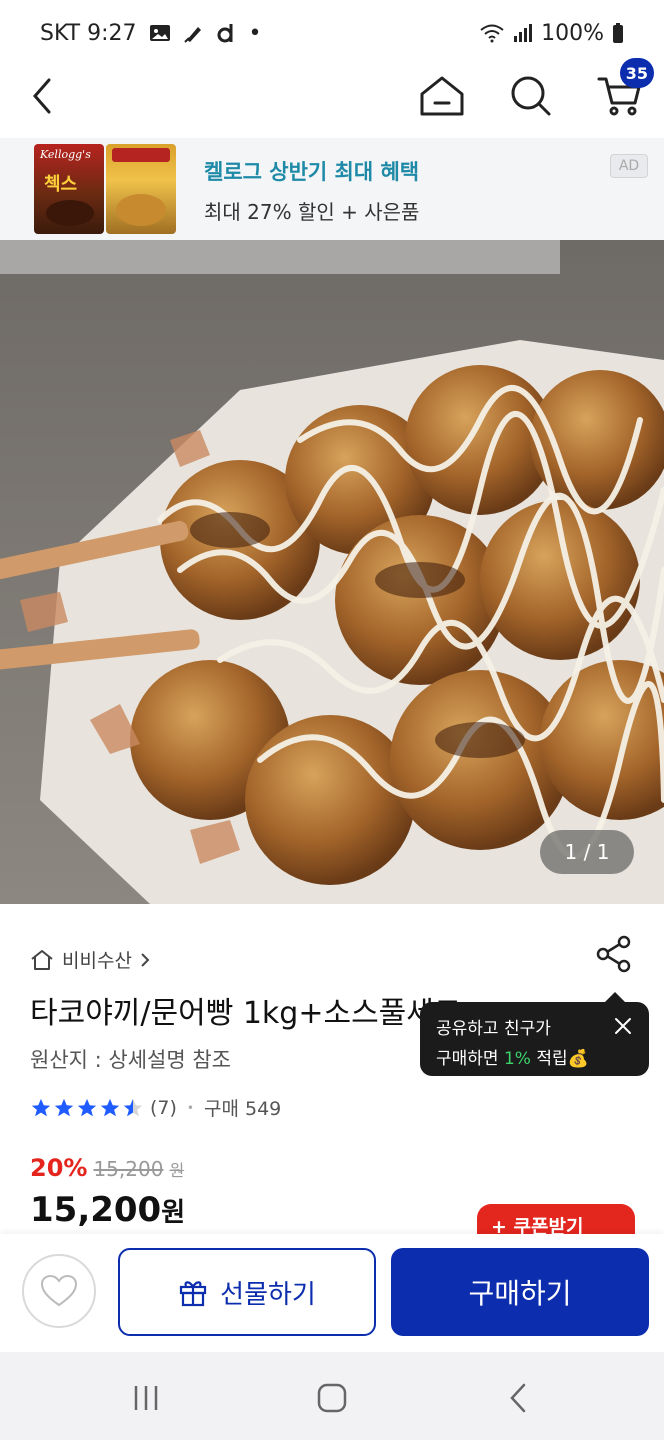  Describe the element at coordinates (130, 1060) in the screenshot. I see `product-origin: 원산지 : 상세설명 참조` at that location.